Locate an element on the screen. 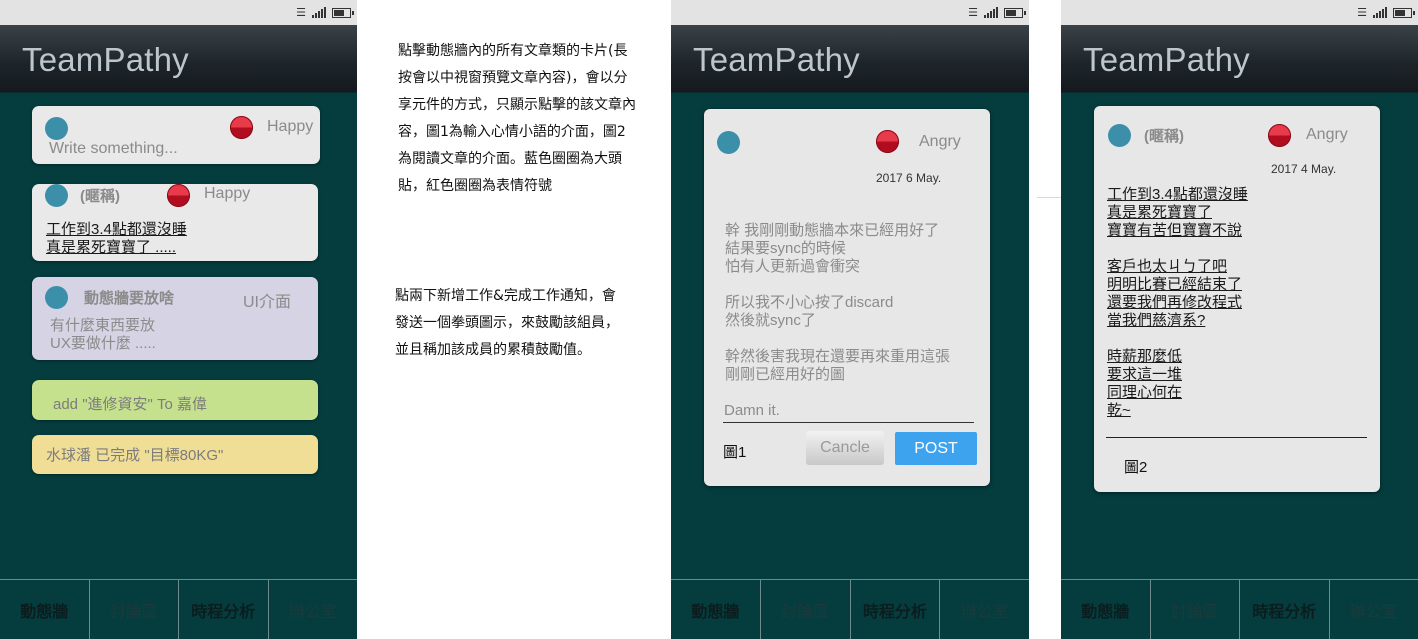 This screenshot has width=1418, height=639. body-line: 寶寶有苦但寶寶不說 is located at coordinates (1175, 230).